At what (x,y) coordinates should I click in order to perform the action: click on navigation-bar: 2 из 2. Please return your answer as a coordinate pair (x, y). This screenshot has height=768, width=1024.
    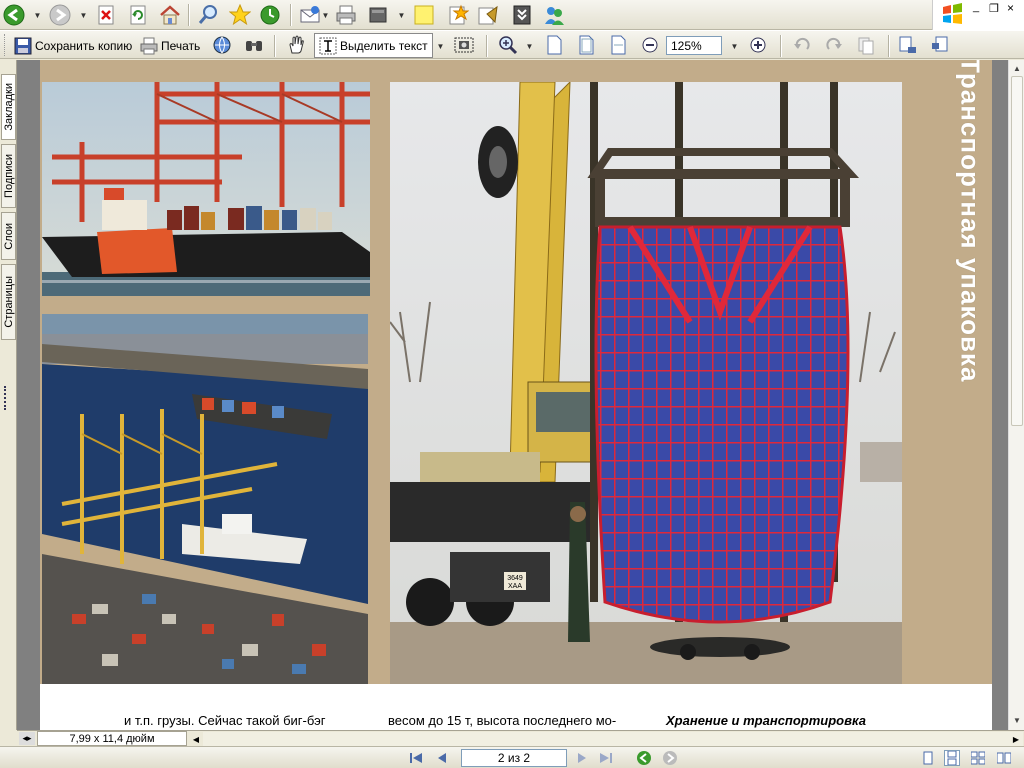
    Looking at the image, I should click on (512, 757).